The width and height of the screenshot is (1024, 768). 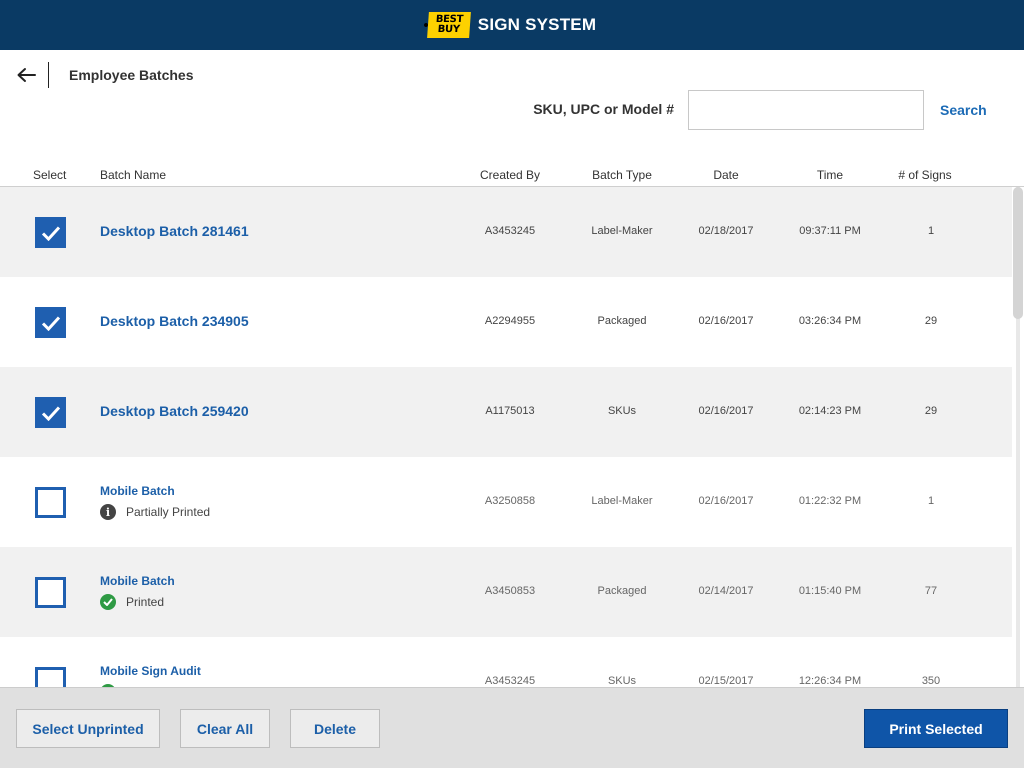 I want to click on num-signs-cell: 77, so click(x=931, y=591).